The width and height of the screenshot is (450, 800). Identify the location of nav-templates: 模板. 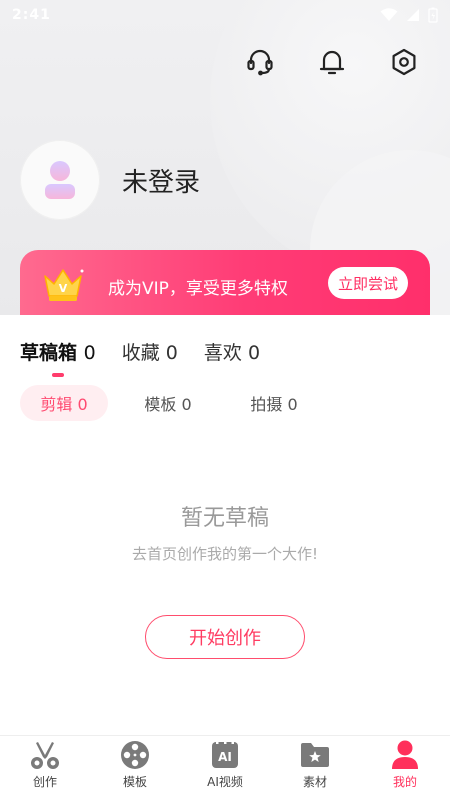
(135, 768).